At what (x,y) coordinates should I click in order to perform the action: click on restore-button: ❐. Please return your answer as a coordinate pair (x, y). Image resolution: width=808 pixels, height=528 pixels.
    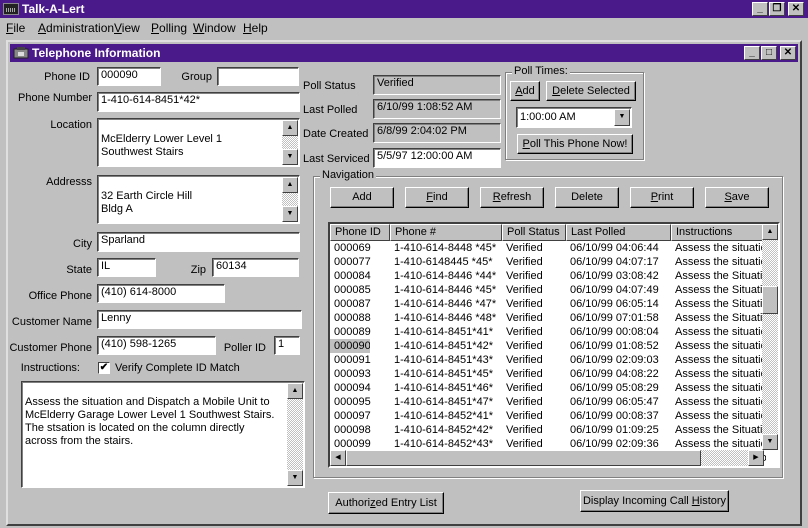
    Looking at the image, I should click on (777, 9).